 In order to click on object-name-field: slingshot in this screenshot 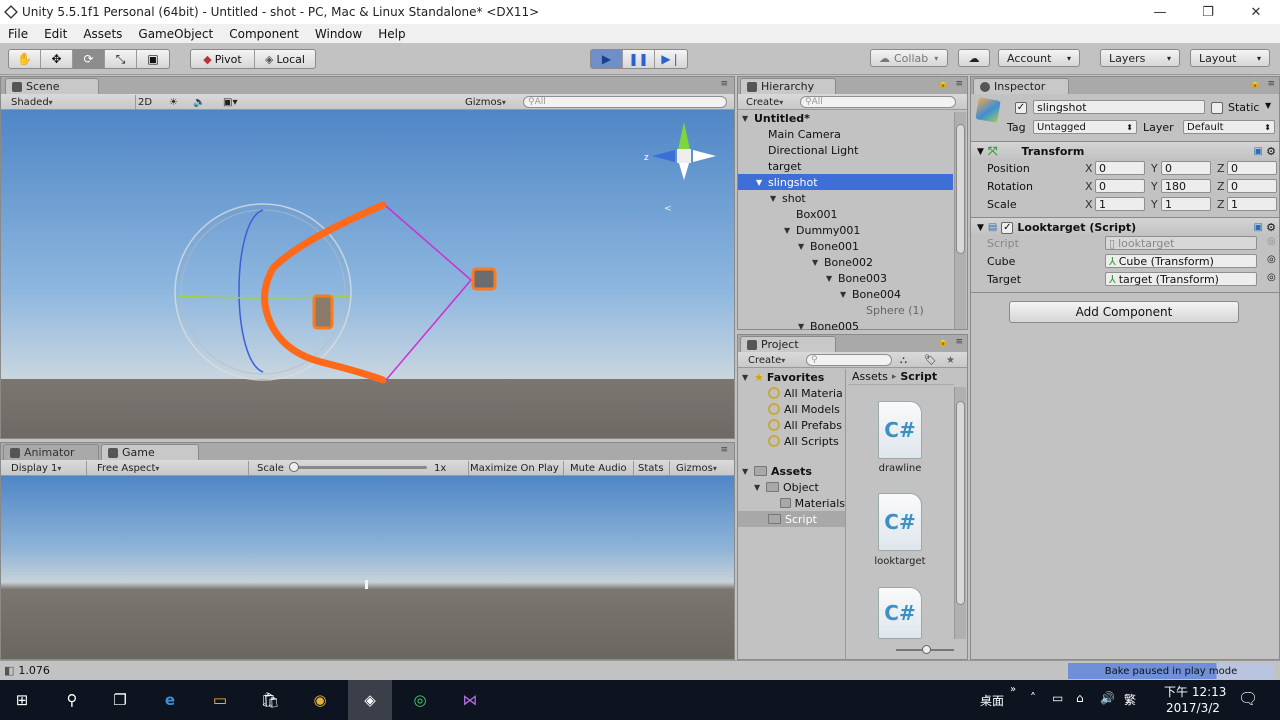, I will do `click(1119, 107)`.